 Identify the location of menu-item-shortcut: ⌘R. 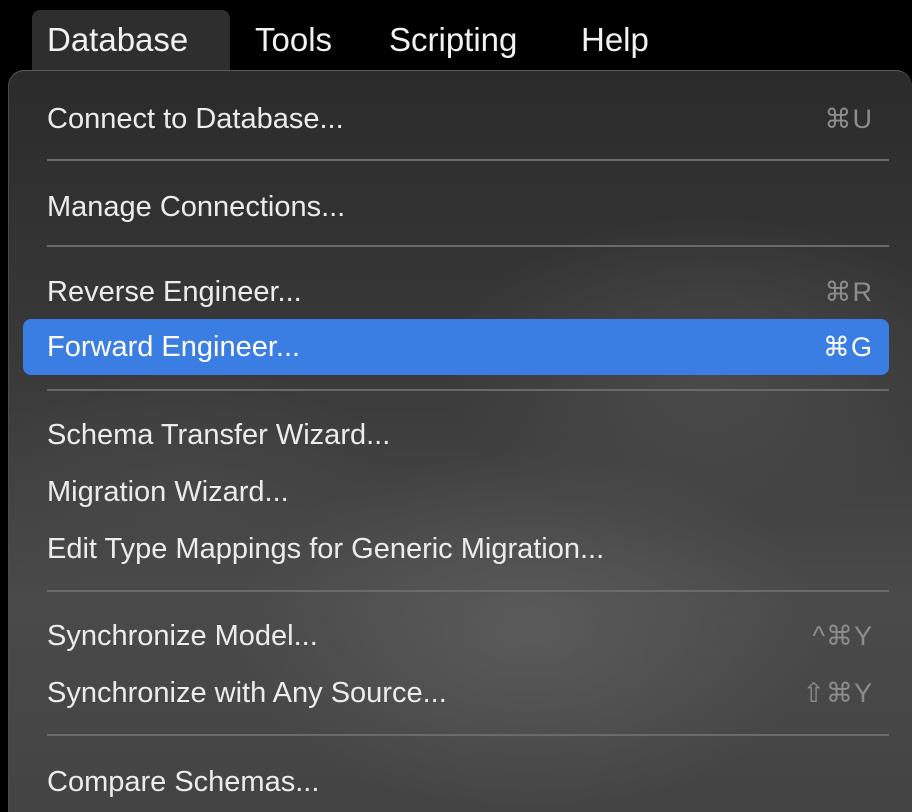
(848, 292).